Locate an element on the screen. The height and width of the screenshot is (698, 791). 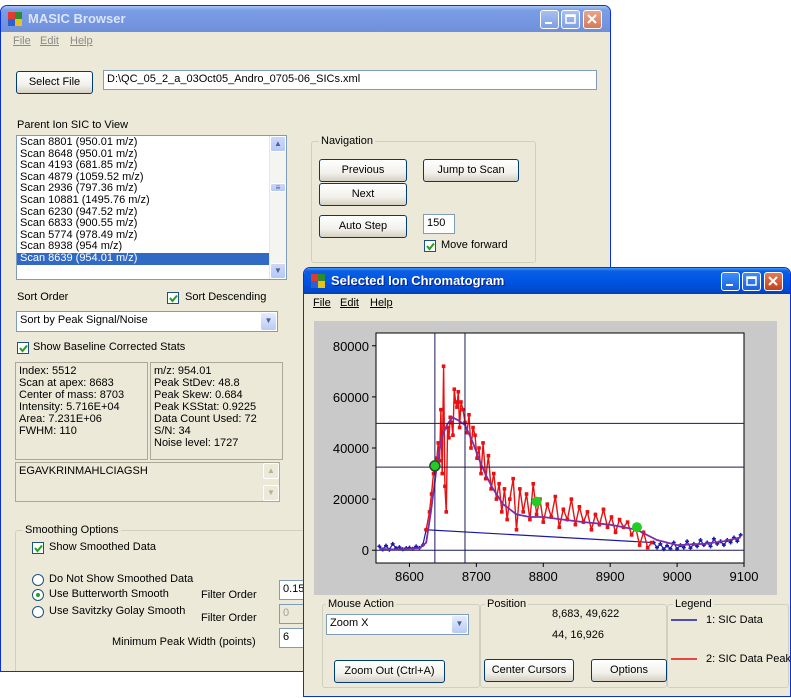
x-tick-label: 8900 is located at coordinates (610, 576).